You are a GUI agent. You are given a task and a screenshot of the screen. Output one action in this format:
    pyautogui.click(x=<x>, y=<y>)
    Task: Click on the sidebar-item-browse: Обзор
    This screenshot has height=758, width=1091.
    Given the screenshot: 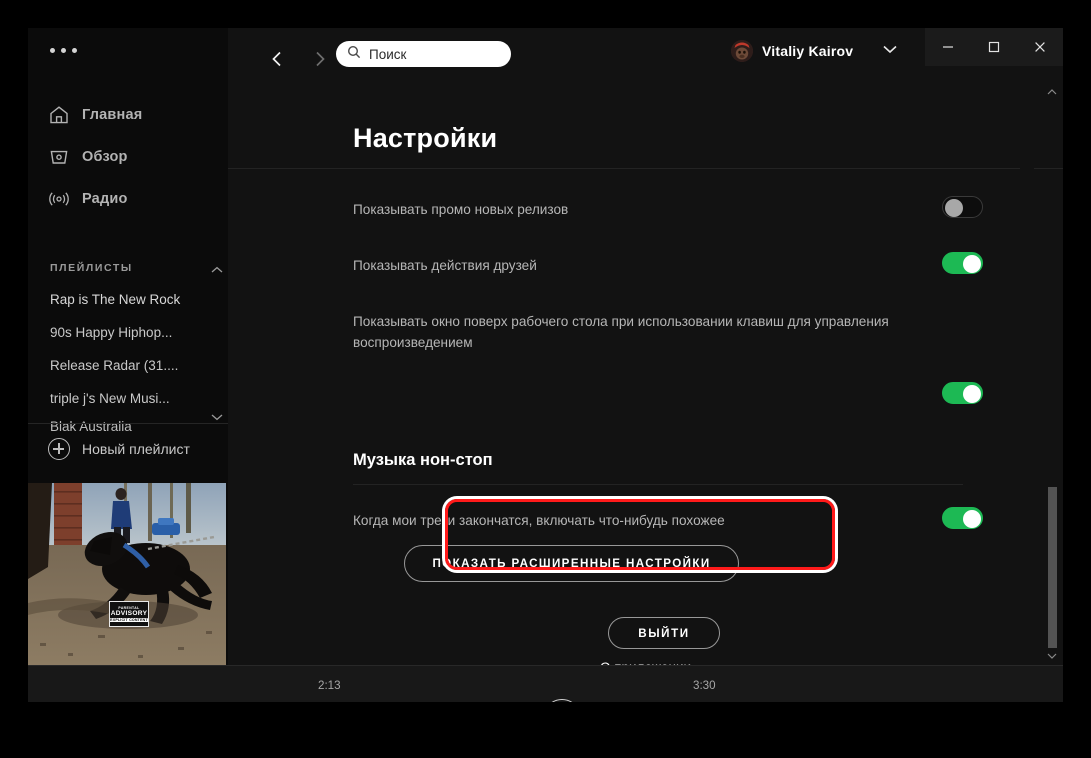 What is the action you would take?
    pyautogui.click(x=128, y=157)
    